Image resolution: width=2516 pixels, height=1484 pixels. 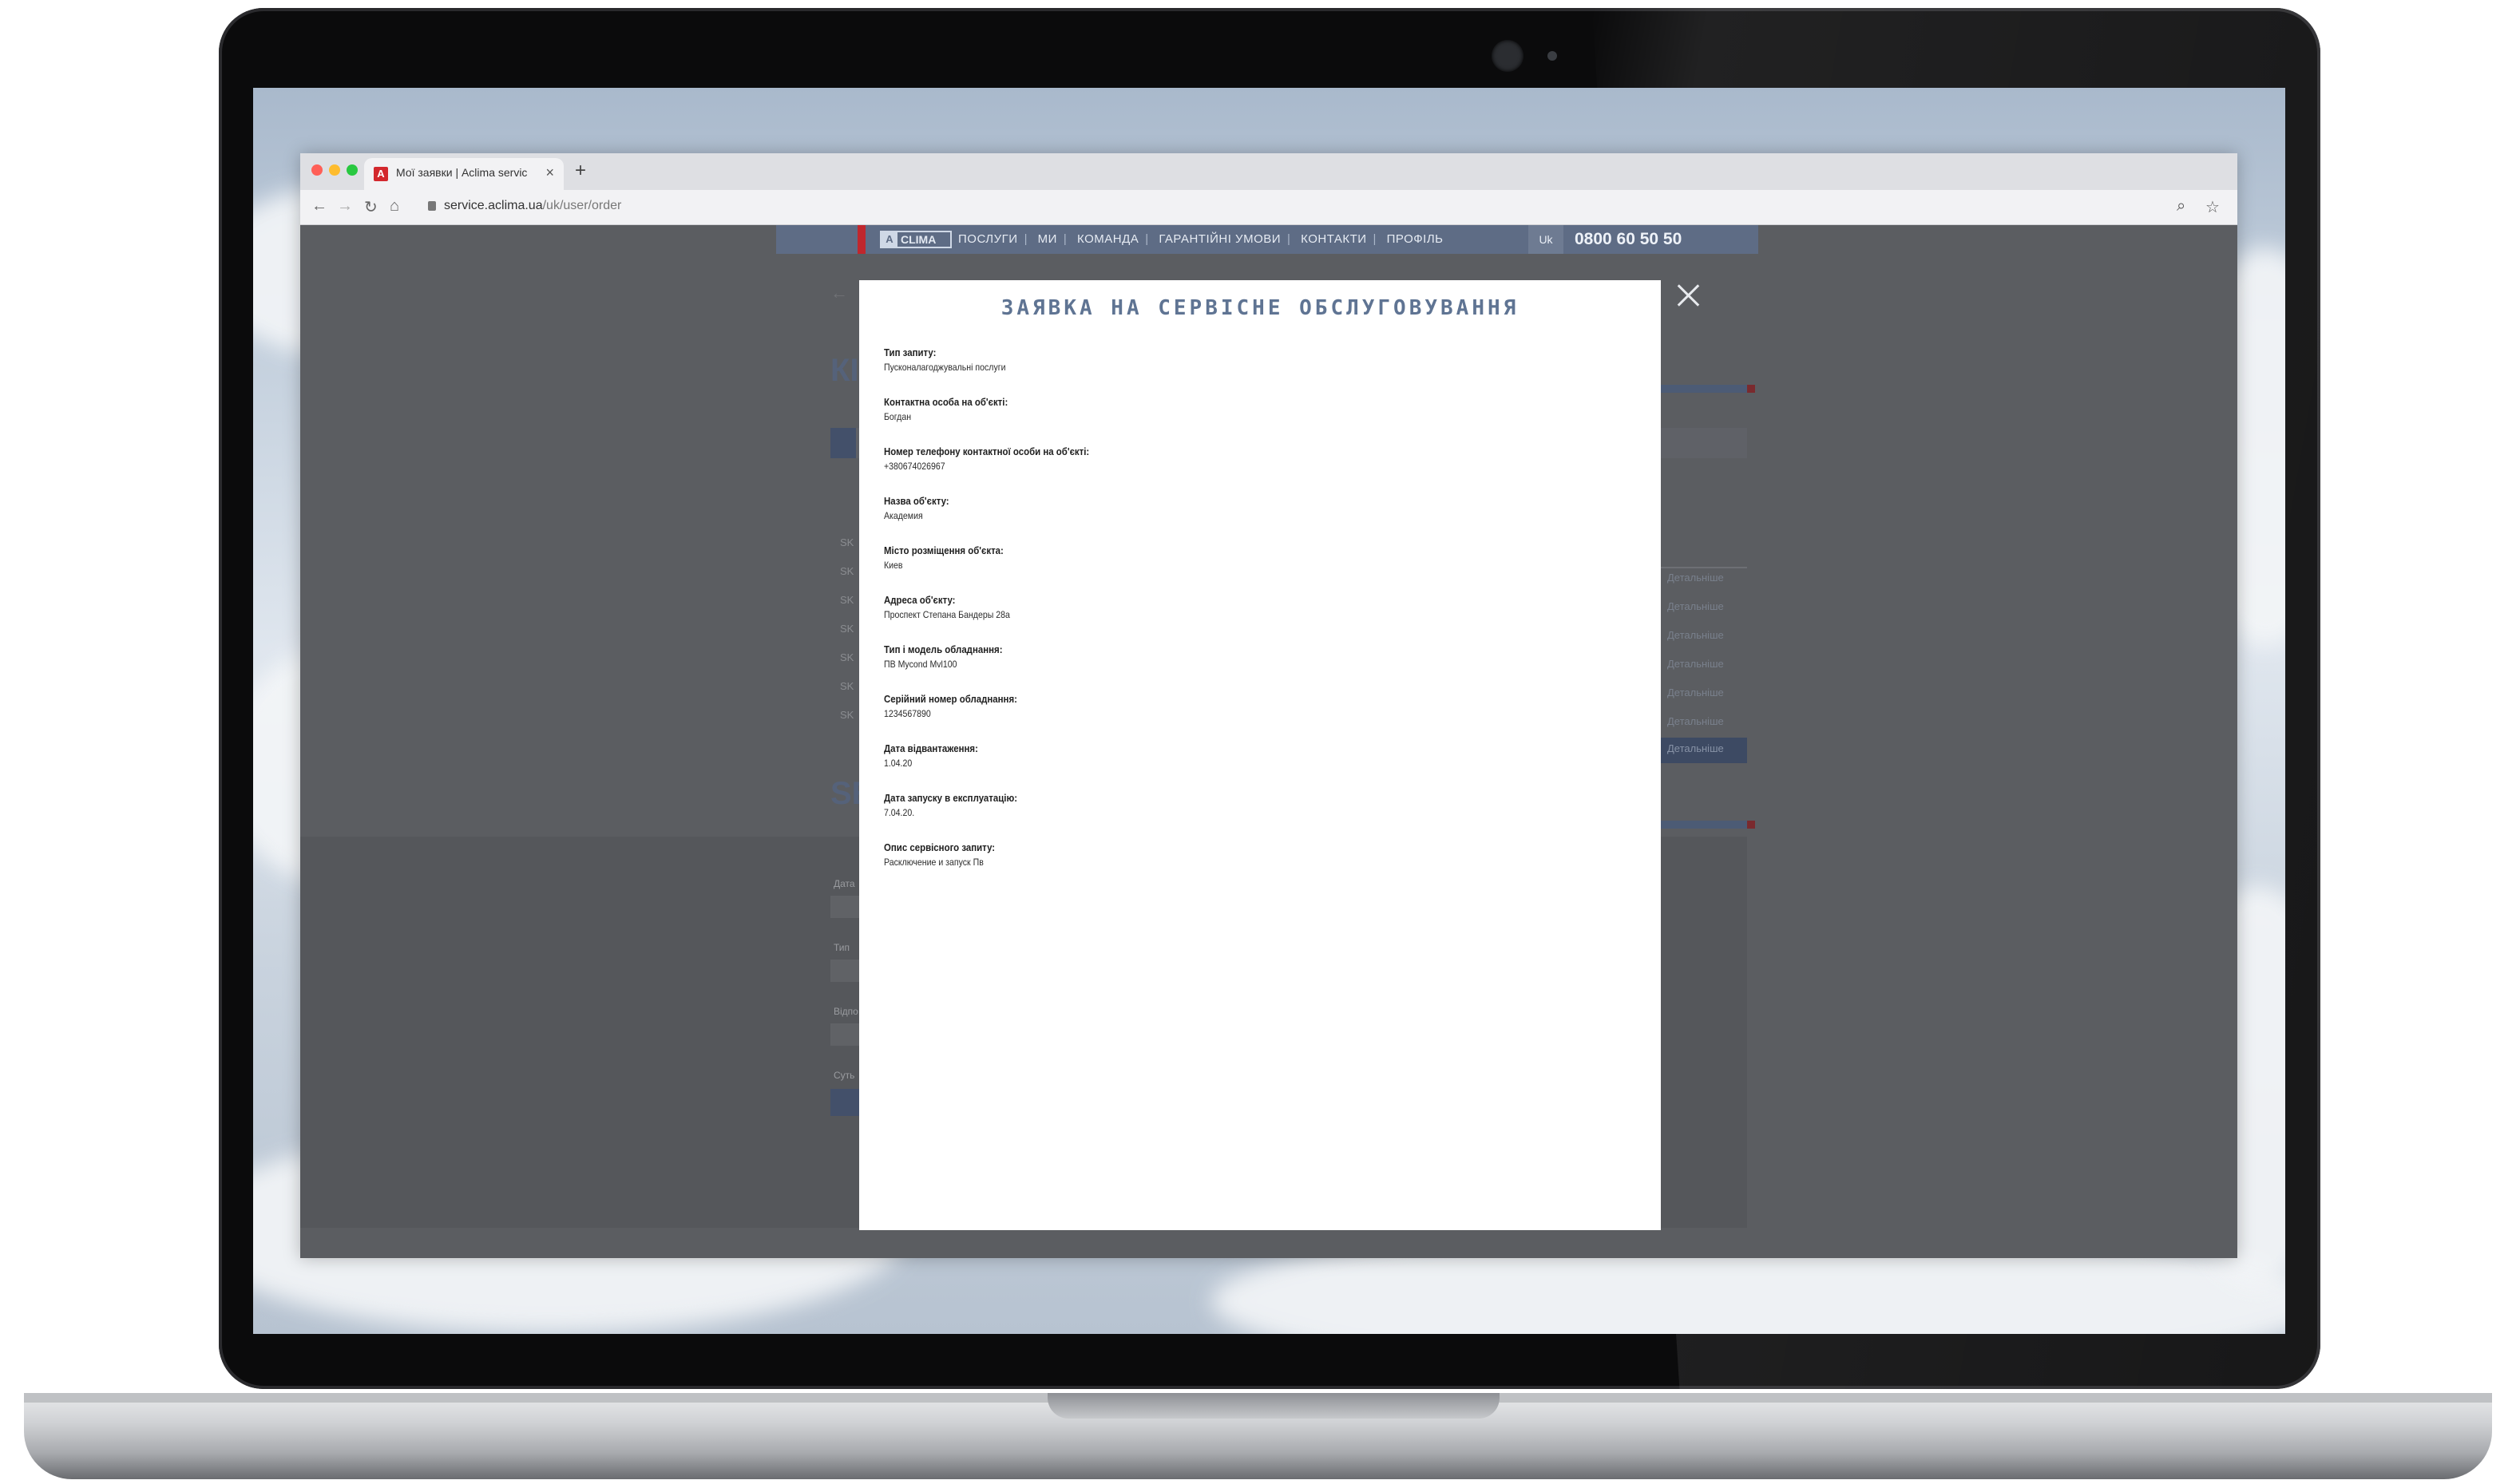 What do you see at coordinates (920, 600) in the screenshot?
I see `field-label: Адреса об'єкту:` at bounding box center [920, 600].